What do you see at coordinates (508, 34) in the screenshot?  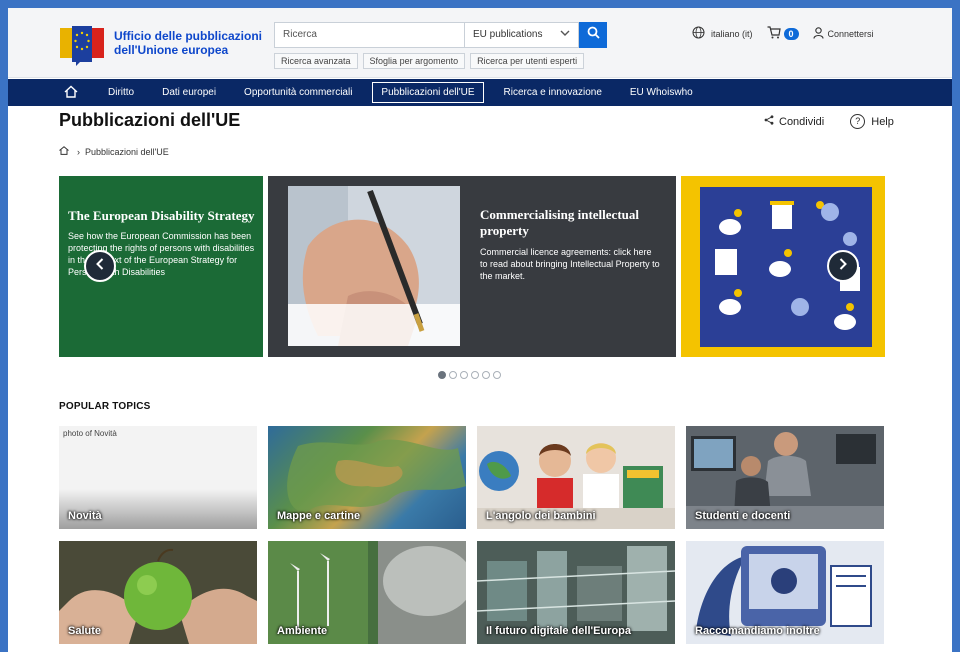 I see `search-scope-value: EU publications` at bounding box center [508, 34].